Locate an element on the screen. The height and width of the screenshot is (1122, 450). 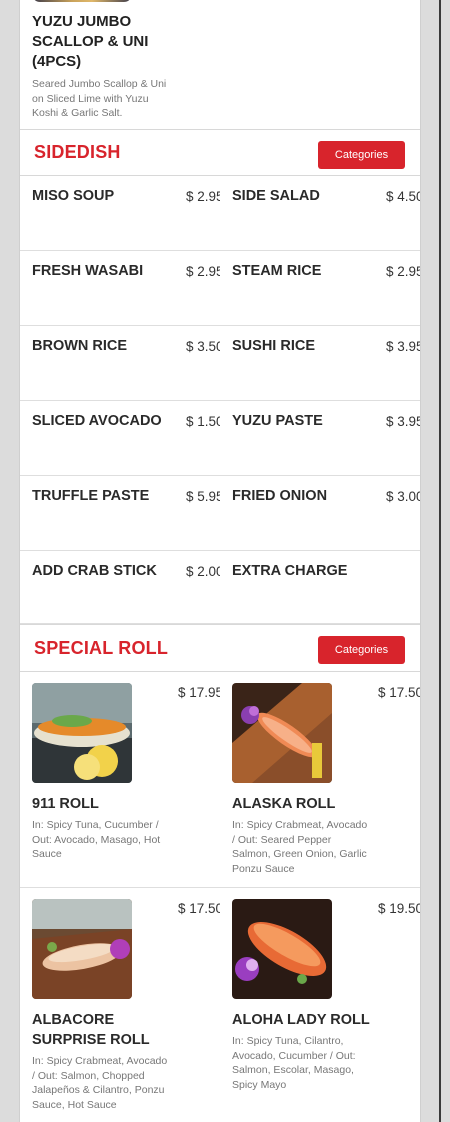
item-name: ALBACORE SURPRISE ROLL is located at coordinates (91, 1030).